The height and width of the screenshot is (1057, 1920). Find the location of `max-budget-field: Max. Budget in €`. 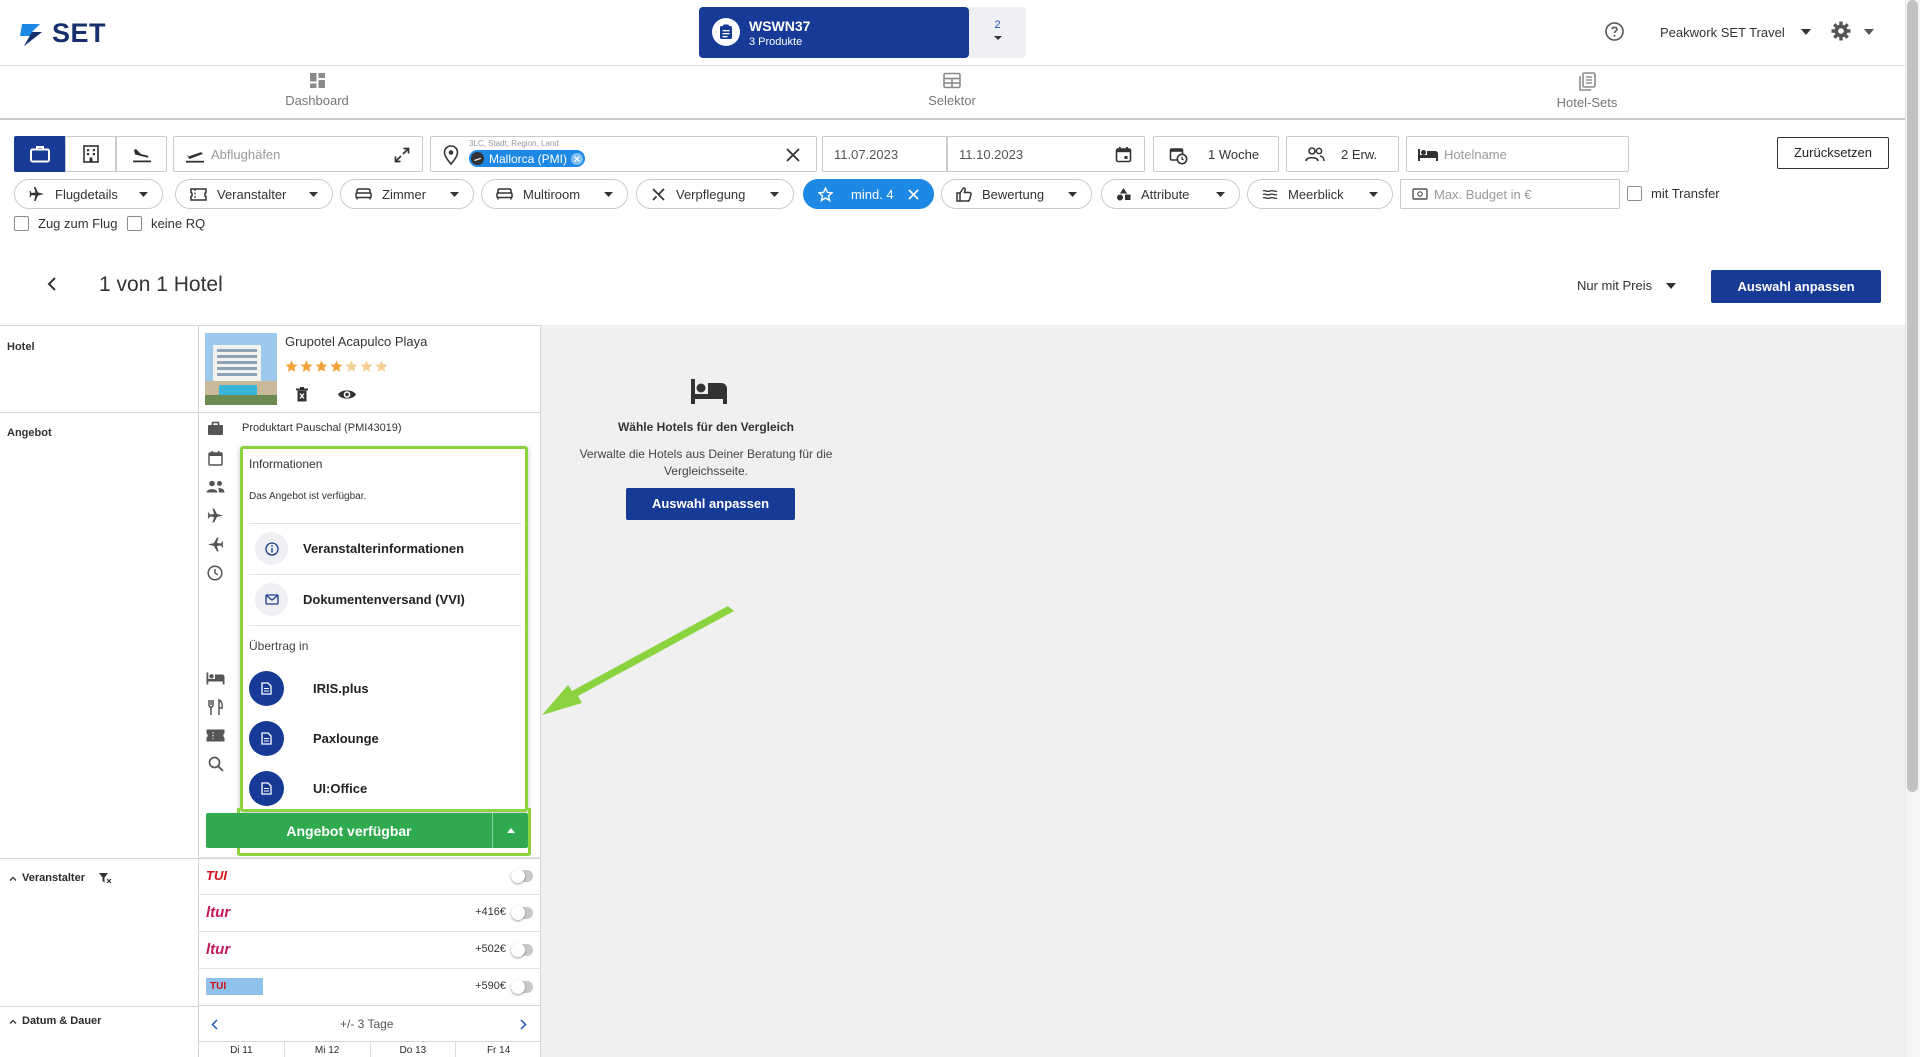

max-budget-field: Max. Budget in € is located at coordinates (1510, 194).